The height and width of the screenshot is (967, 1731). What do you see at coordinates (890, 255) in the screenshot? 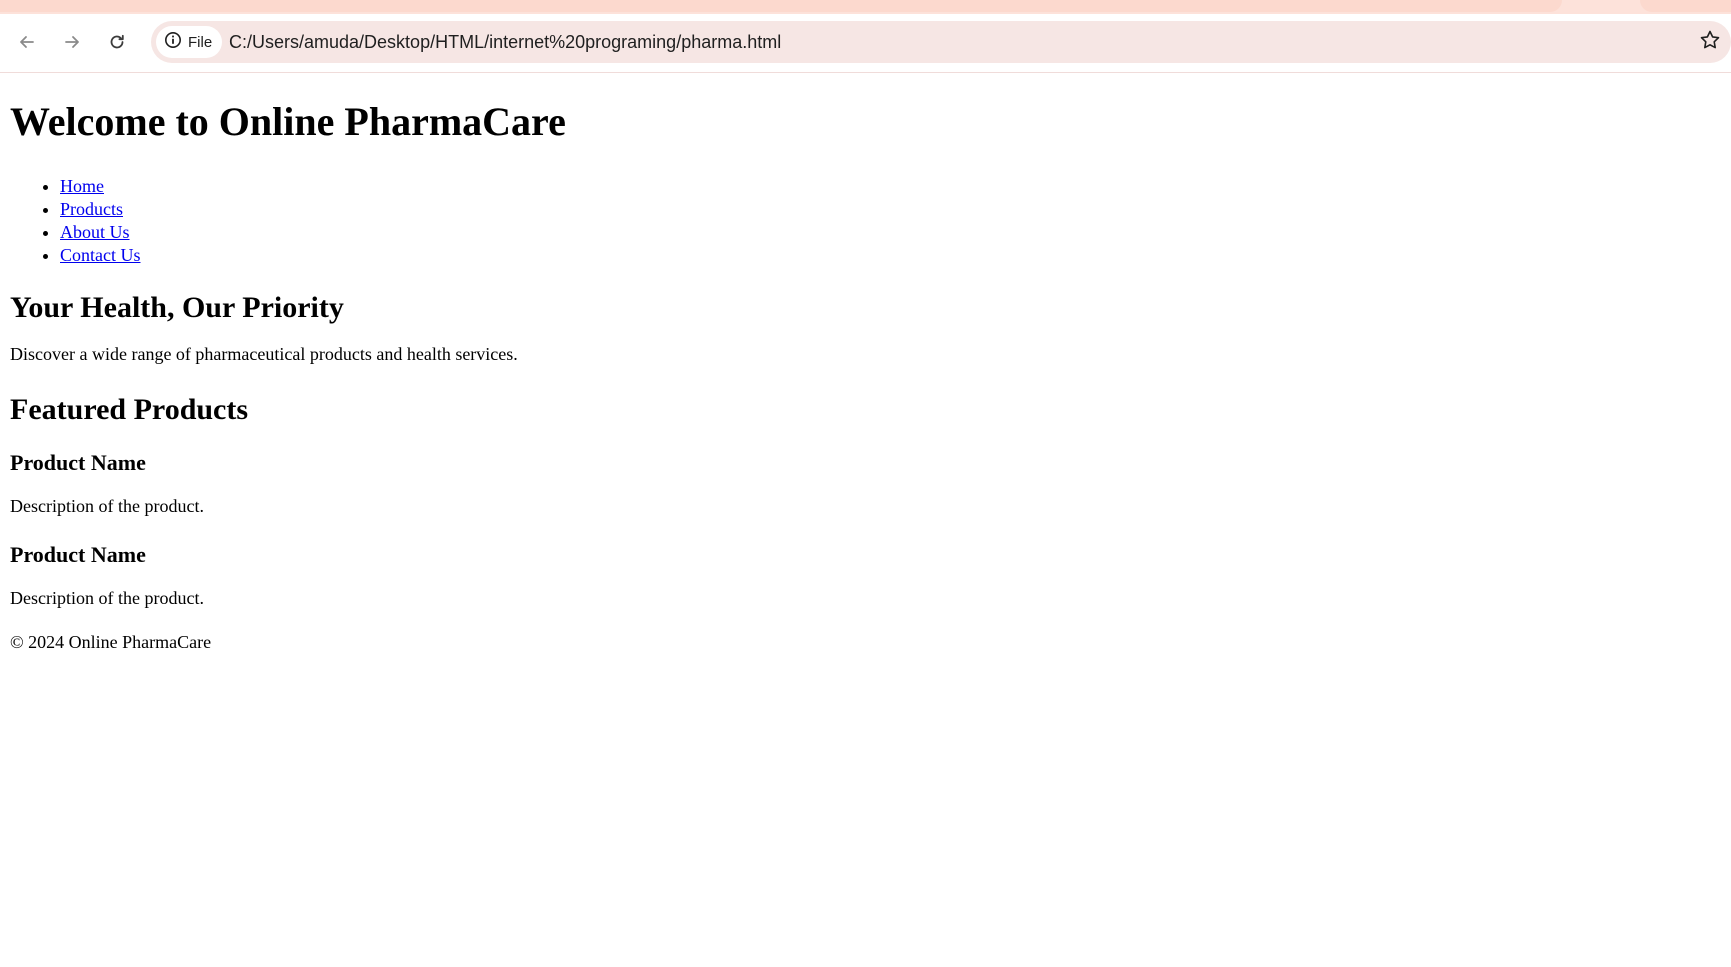
I see `nav-item-contact: Contact Us` at bounding box center [890, 255].